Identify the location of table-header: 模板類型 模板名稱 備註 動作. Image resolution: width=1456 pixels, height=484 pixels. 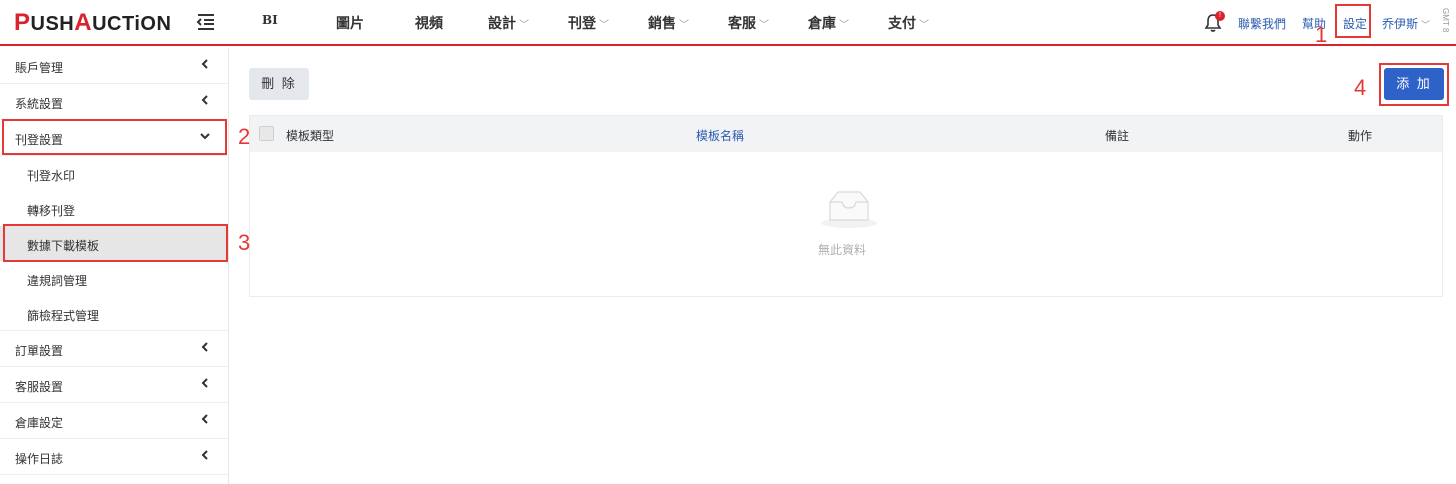
(846, 134).